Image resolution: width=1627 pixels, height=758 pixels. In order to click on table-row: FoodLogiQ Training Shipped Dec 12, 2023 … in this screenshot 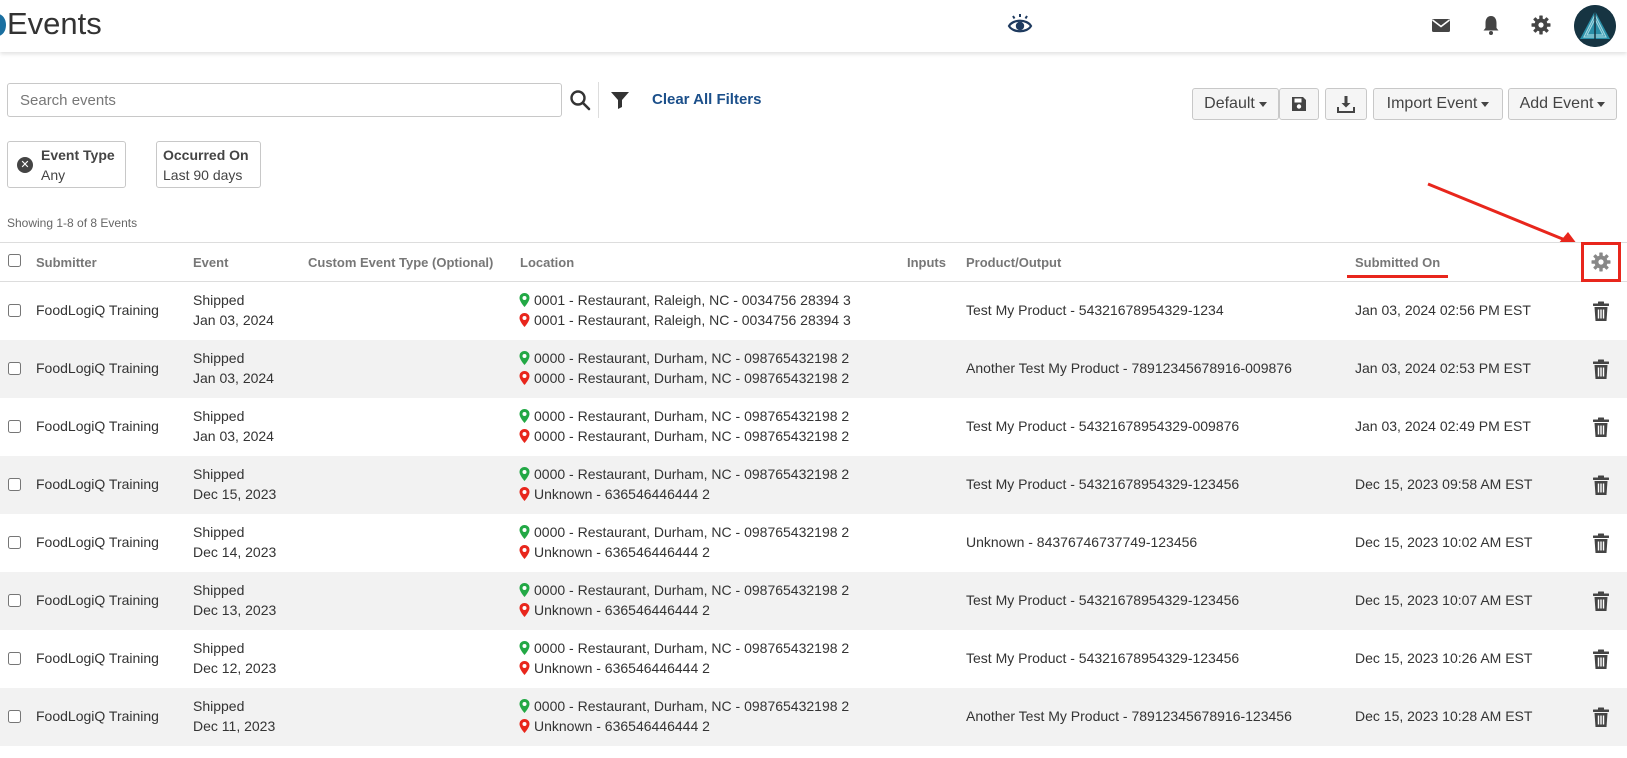, I will do `click(813, 659)`.